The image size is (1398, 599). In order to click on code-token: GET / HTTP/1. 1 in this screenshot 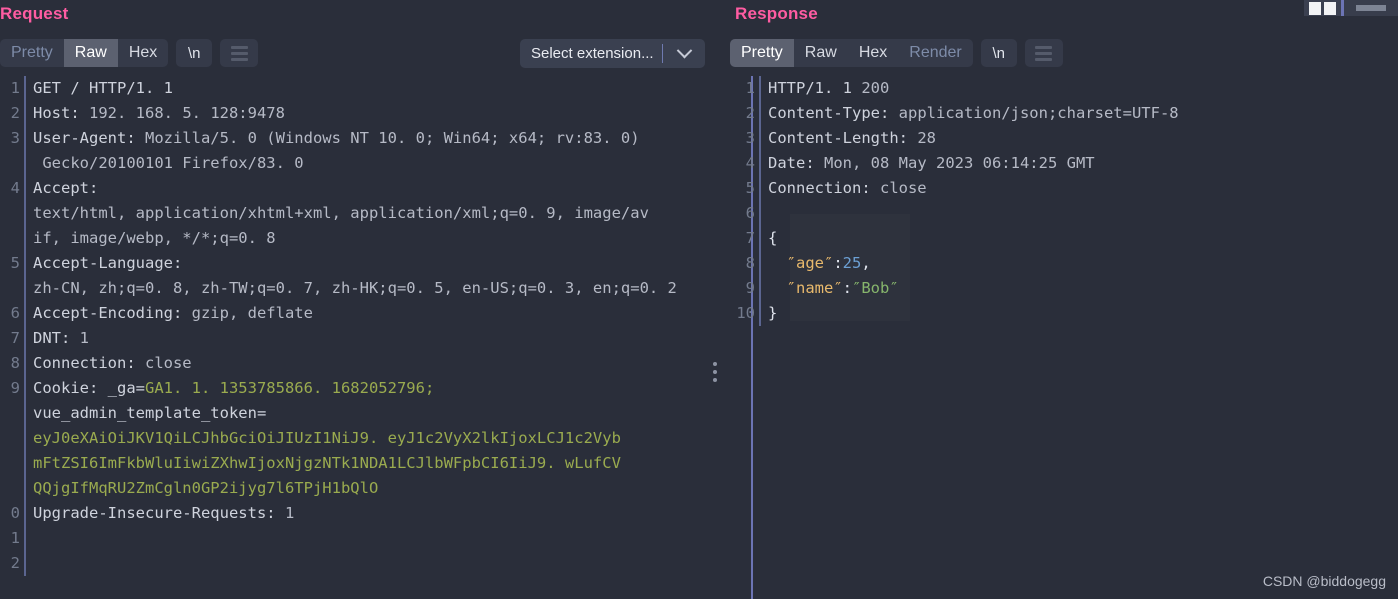, I will do `click(103, 88)`.